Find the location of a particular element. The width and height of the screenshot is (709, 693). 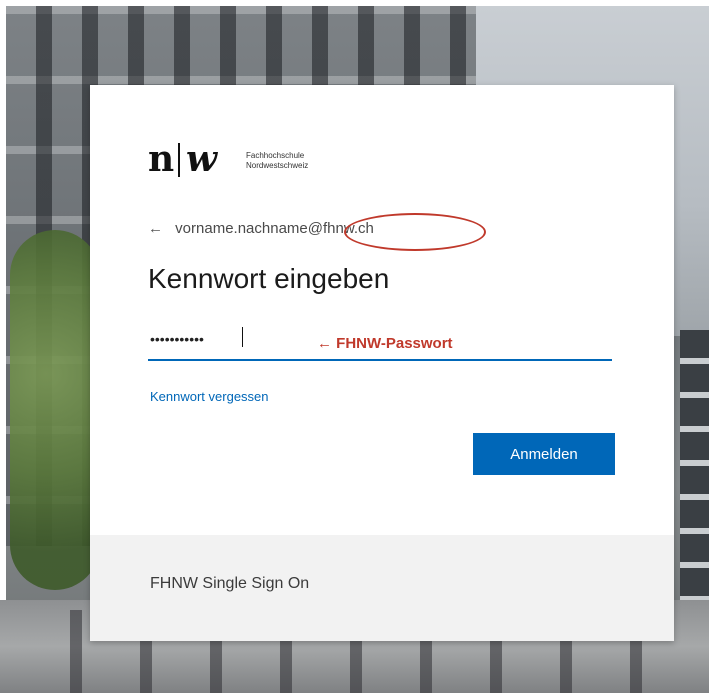

logo-letter-n: n is located at coordinates (161, 159).